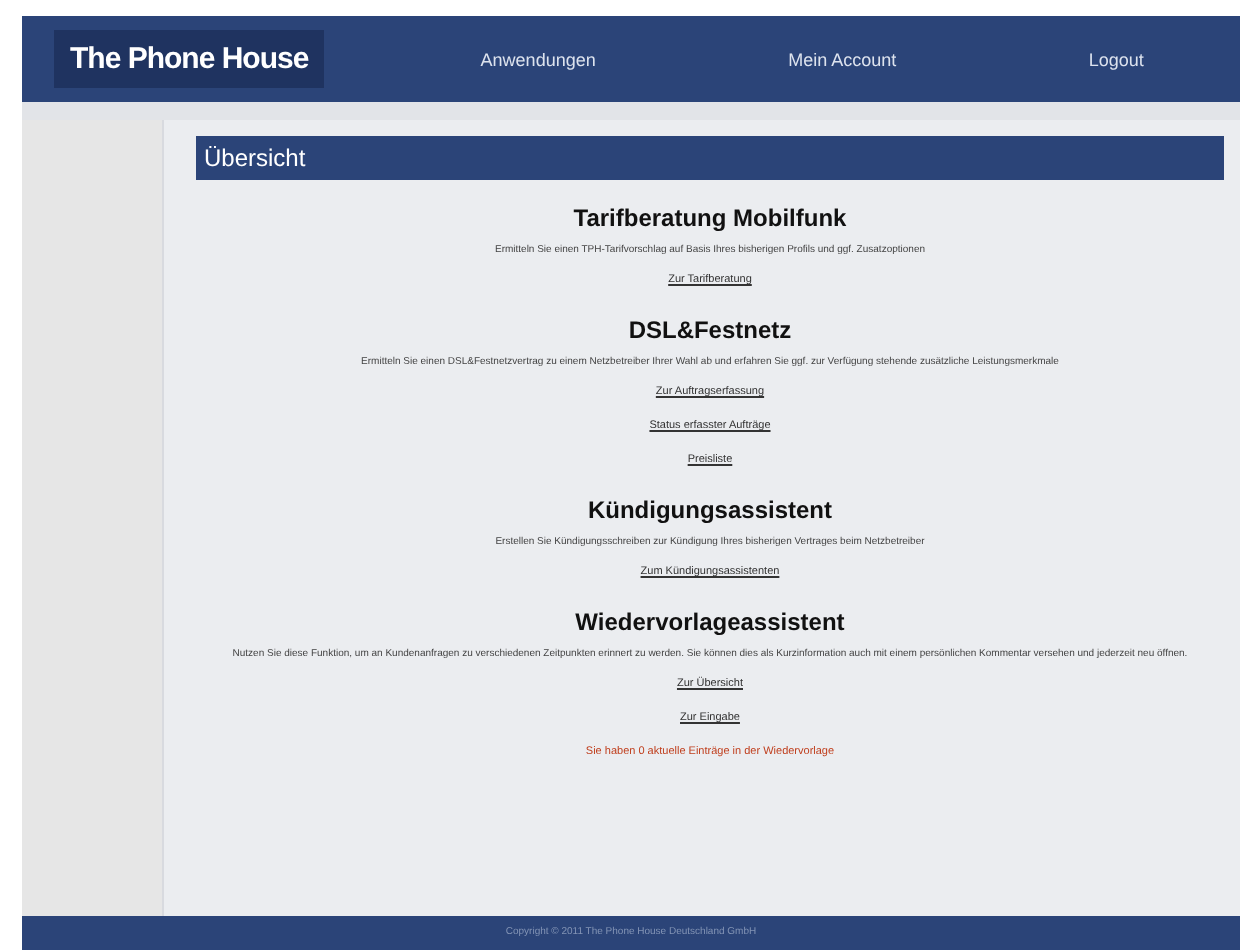 This screenshot has width=1248, height=950. Describe the element at coordinates (1116, 59) in the screenshot. I see `nav-link: Logout` at that location.